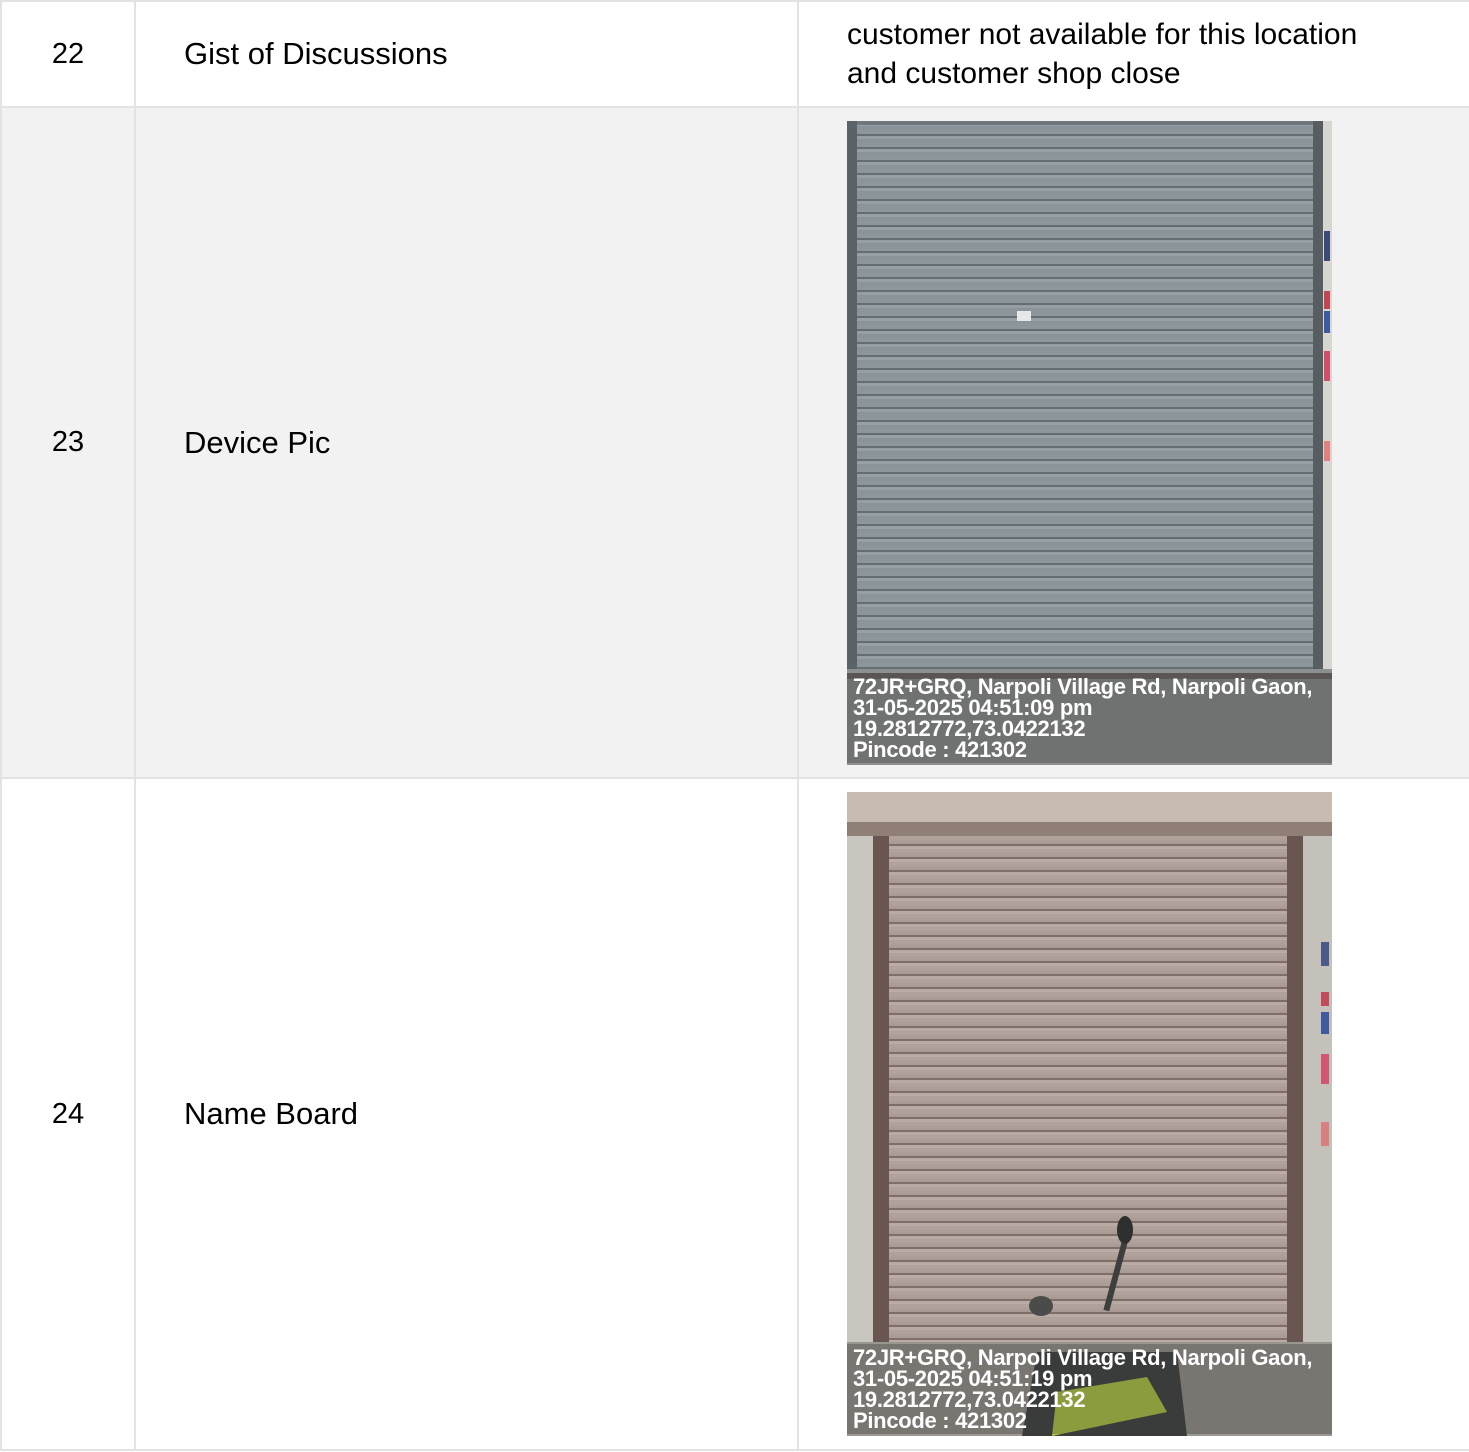 The image size is (1469, 1452). I want to click on field-label: Gist of Discussions, so click(466, 54).